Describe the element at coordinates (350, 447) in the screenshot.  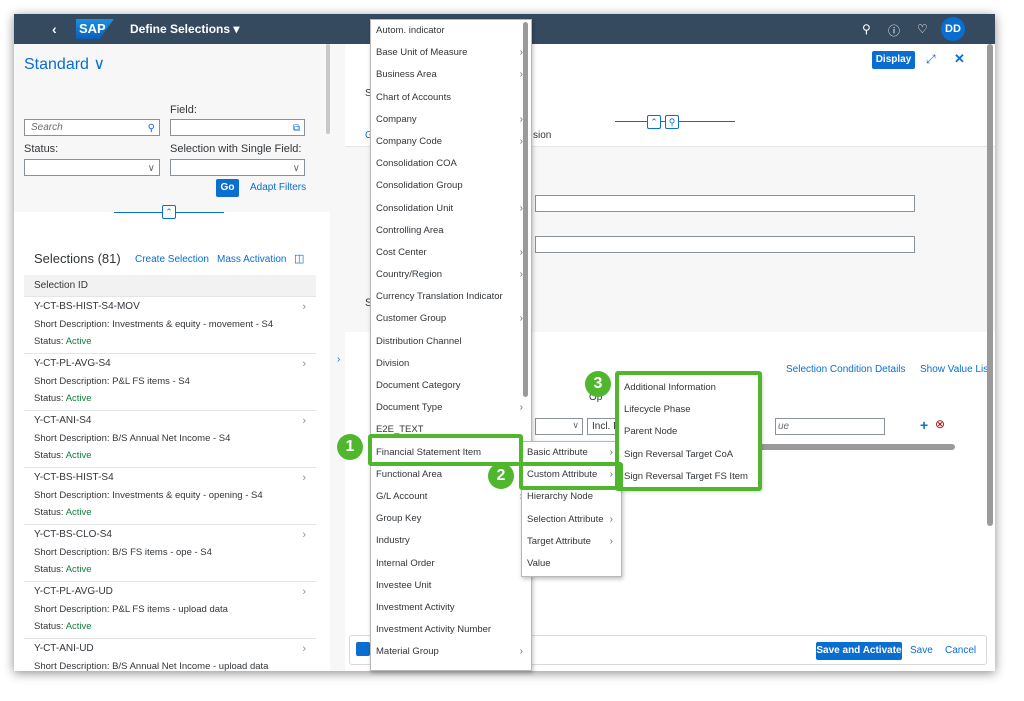
I see `step-badge-1: 1` at that location.